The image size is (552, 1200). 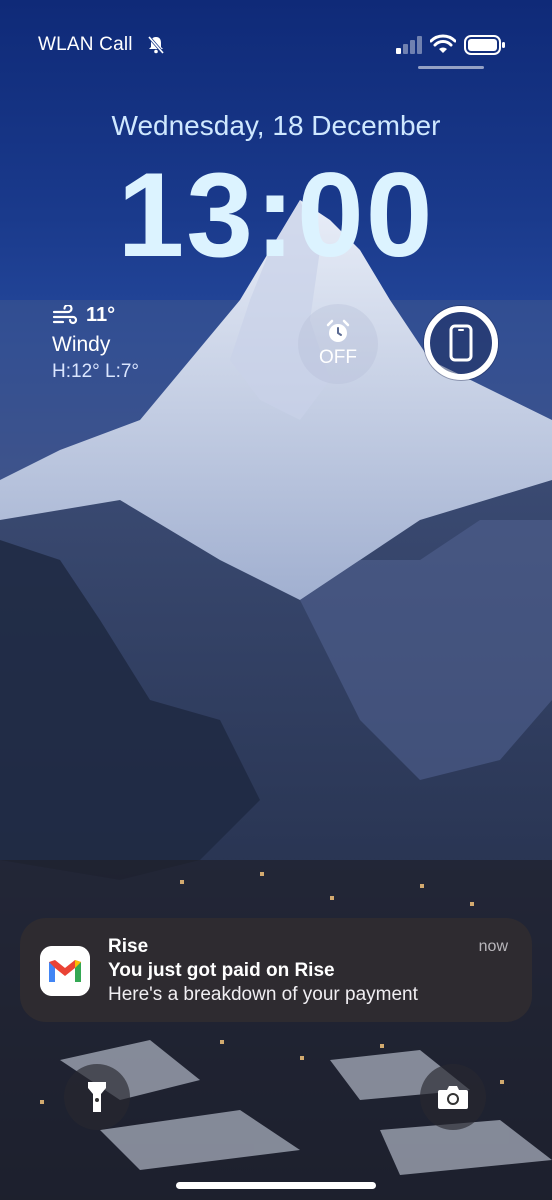 What do you see at coordinates (221, 970) in the screenshot?
I see `notification-title: You just got paid on Rise` at bounding box center [221, 970].